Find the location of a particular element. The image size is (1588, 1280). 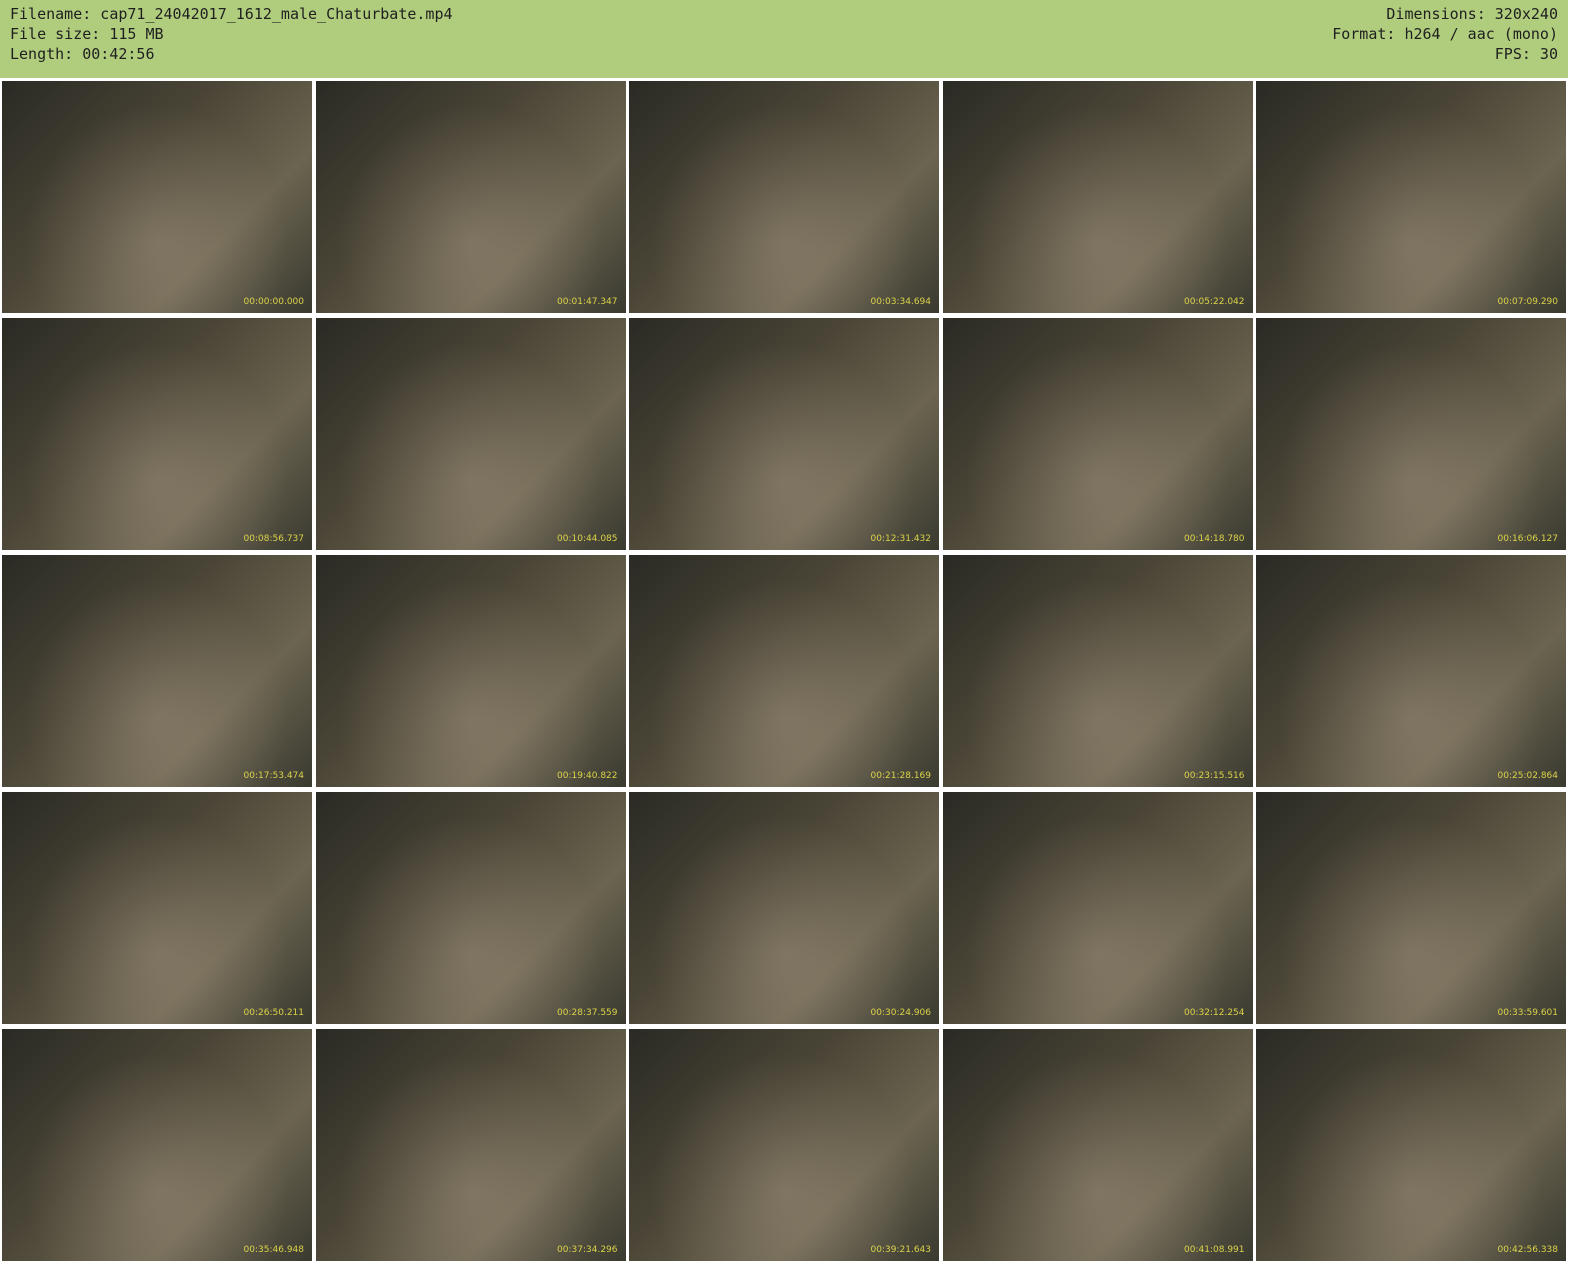

thumbnail-timestamp: 00:19:40.822 is located at coordinates (587, 776).